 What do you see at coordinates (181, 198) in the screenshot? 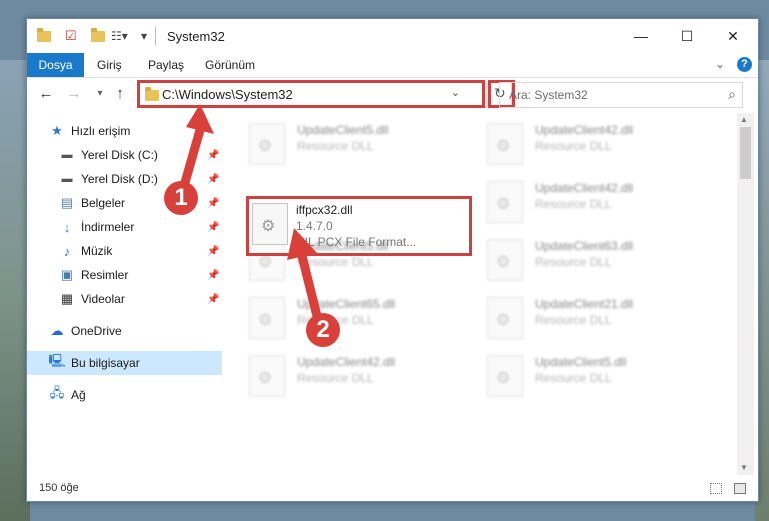
I see `step1-badge: 1` at bounding box center [181, 198].